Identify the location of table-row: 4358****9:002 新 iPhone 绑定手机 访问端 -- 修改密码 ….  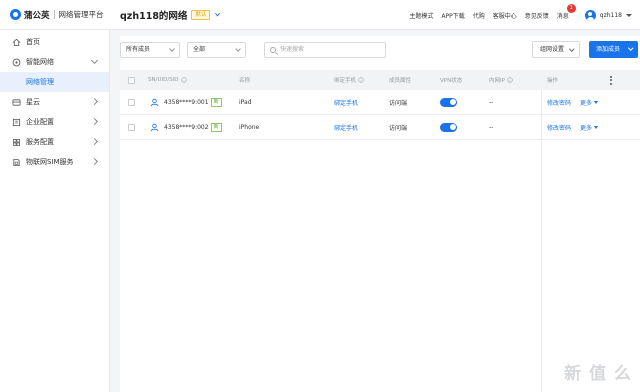
(380, 127).